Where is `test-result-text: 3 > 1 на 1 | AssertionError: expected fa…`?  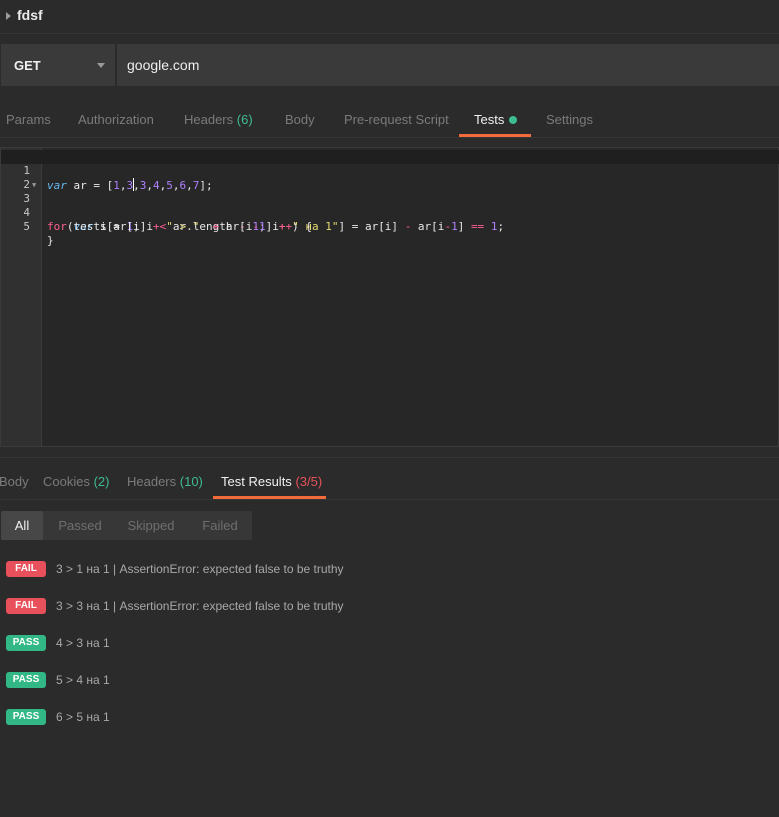
test-result-text: 3 > 1 на 1 | AssertionError: expected fa… is located at coordinates (200, 569).